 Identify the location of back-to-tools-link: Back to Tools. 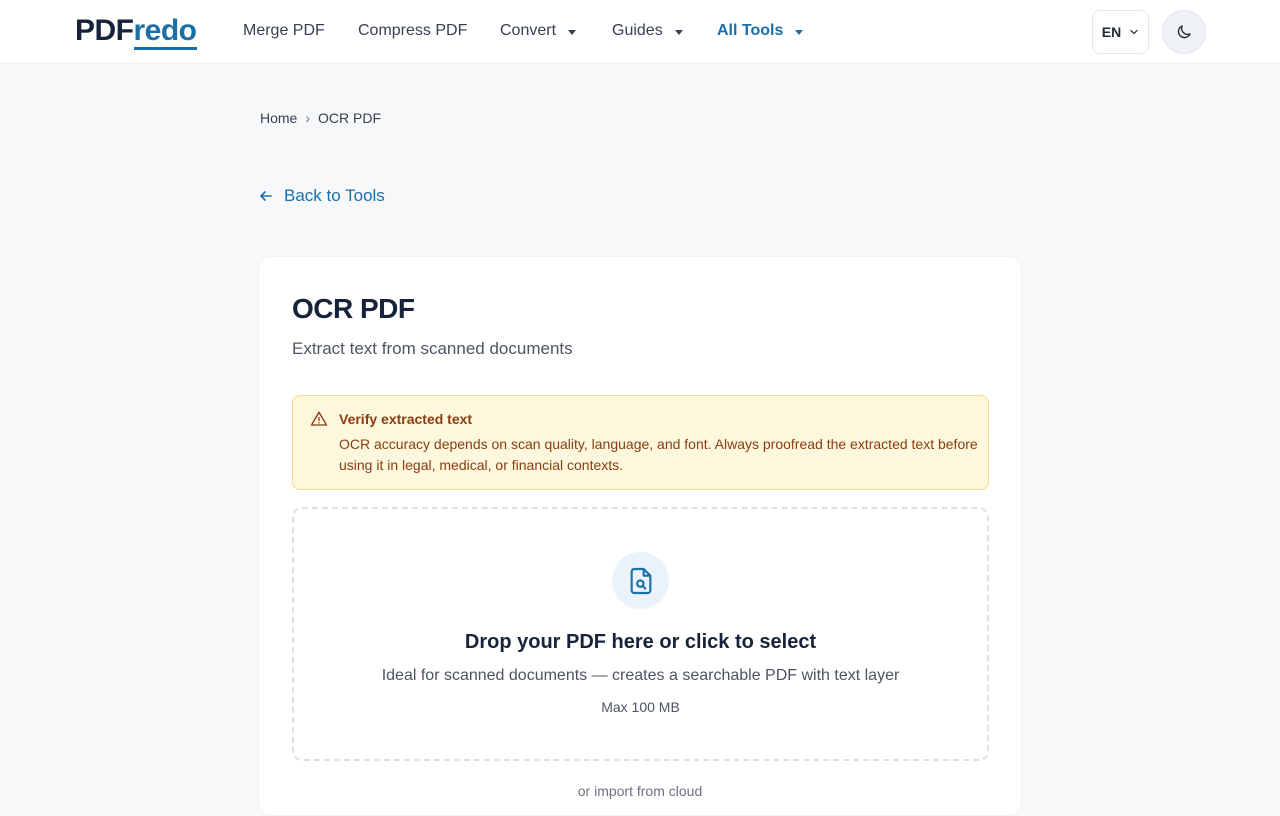
(321, 196).